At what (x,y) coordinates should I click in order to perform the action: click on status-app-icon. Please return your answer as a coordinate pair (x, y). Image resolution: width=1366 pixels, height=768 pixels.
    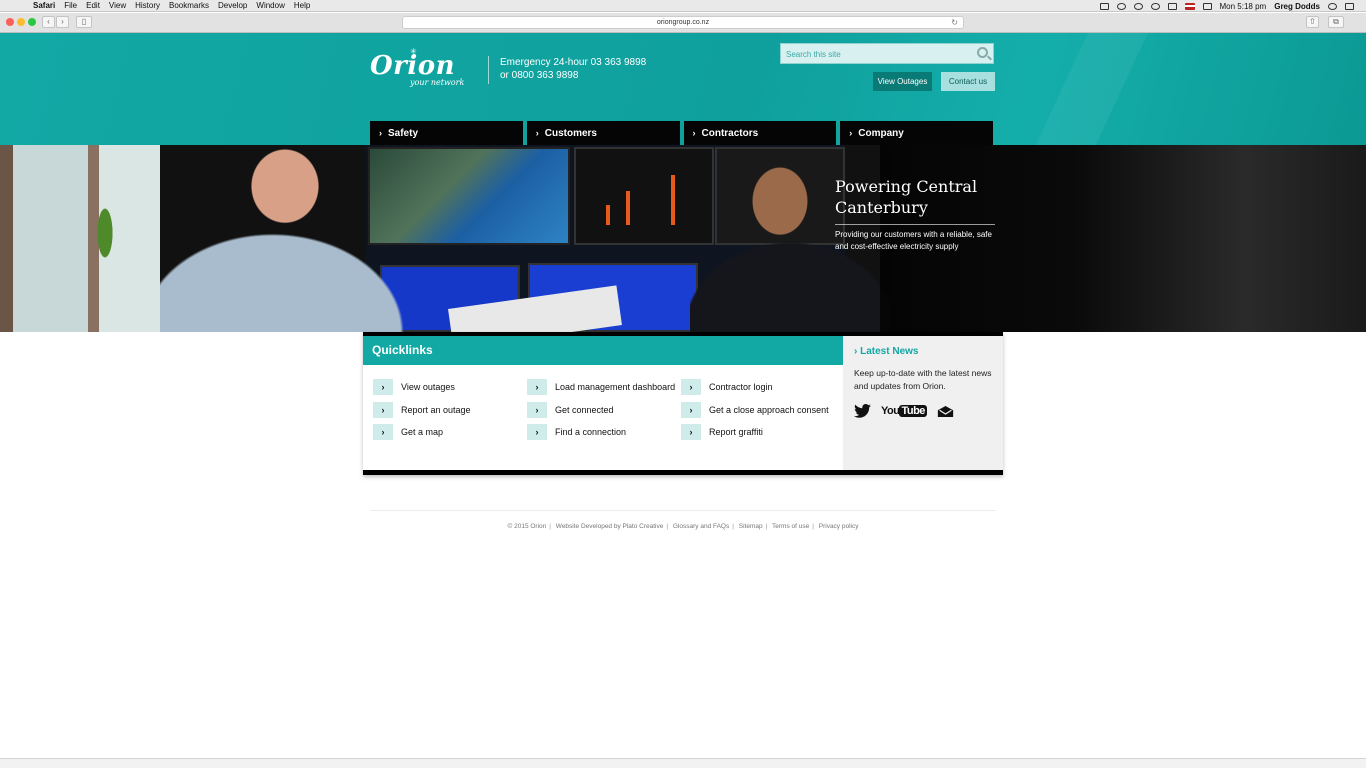
    Looking at the image, I should click on (1104, 6).